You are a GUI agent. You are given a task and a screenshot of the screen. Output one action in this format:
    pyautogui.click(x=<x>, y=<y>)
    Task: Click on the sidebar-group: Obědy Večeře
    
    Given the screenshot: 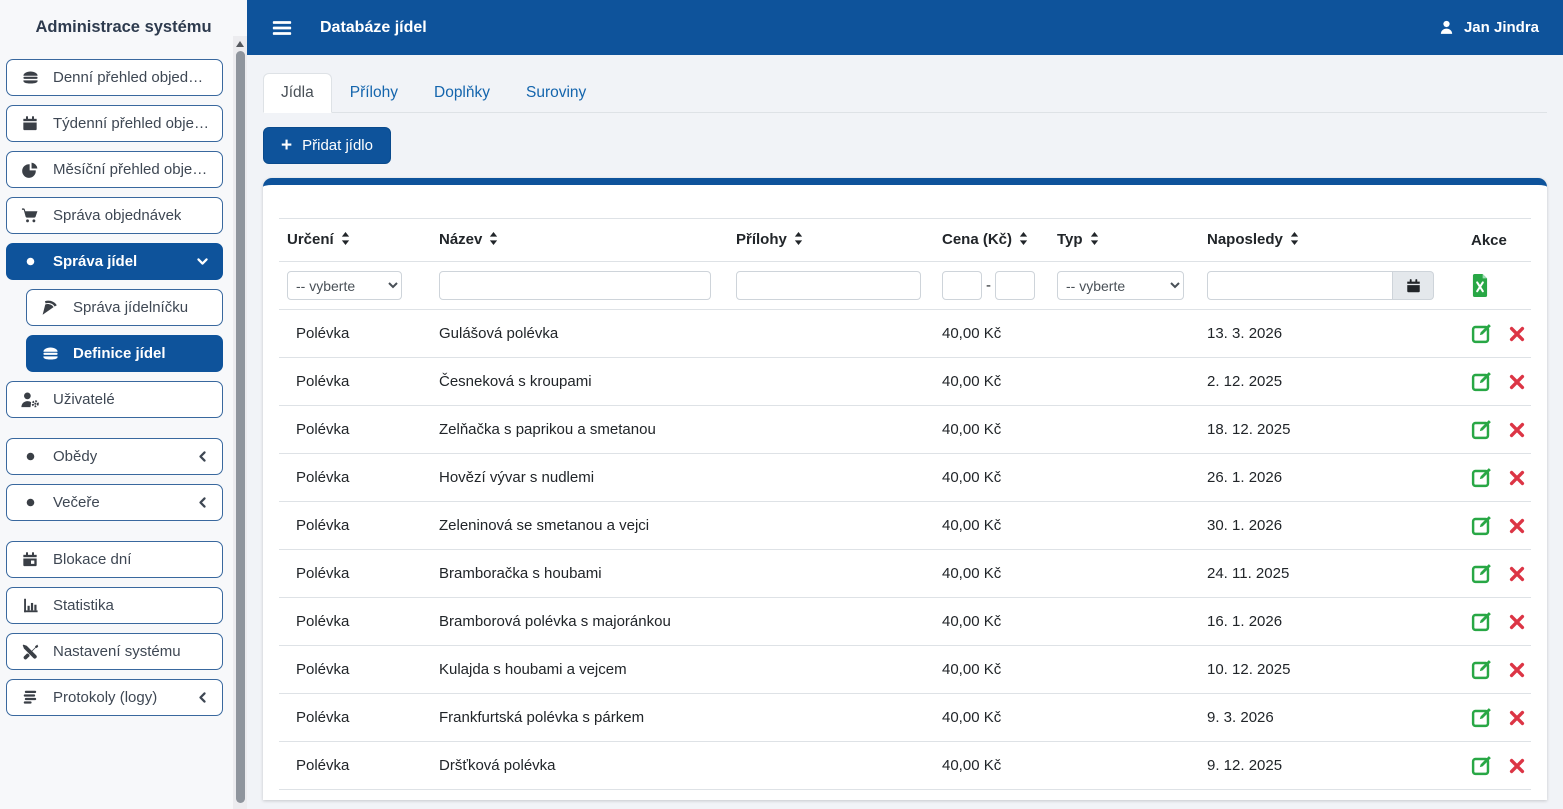 What is the action you would take?
    pyautogui.click(x=114, y=479)
    